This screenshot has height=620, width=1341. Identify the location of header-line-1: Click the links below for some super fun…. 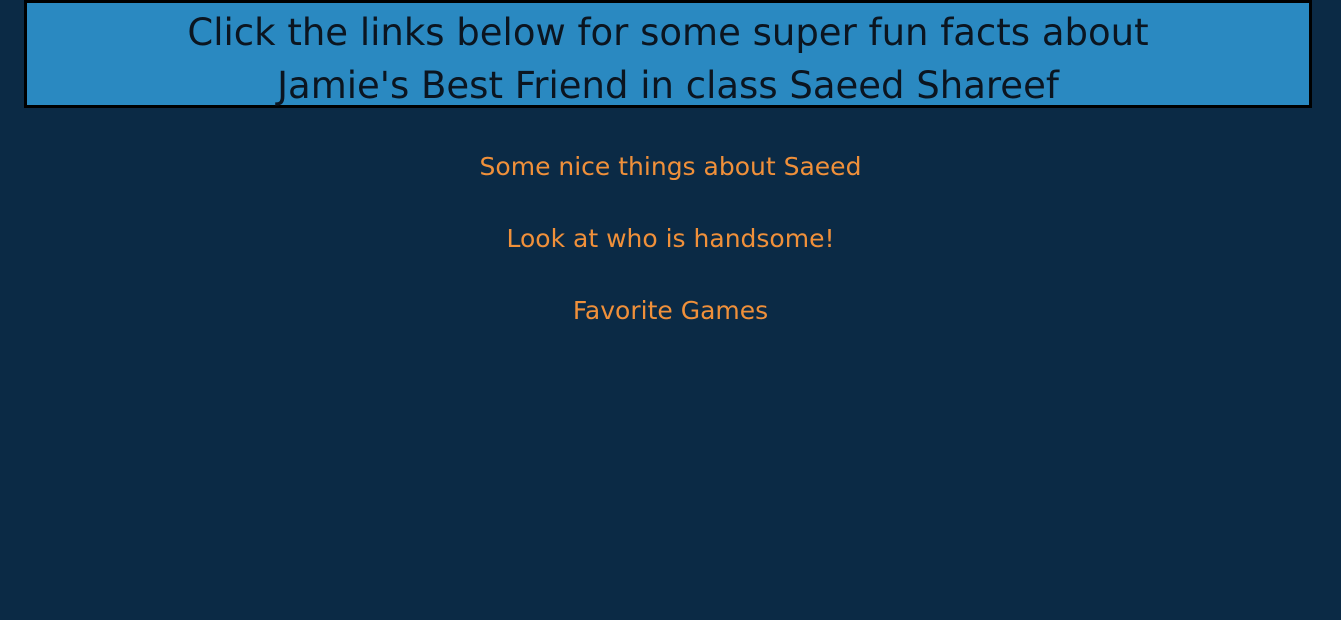
(668, 32).